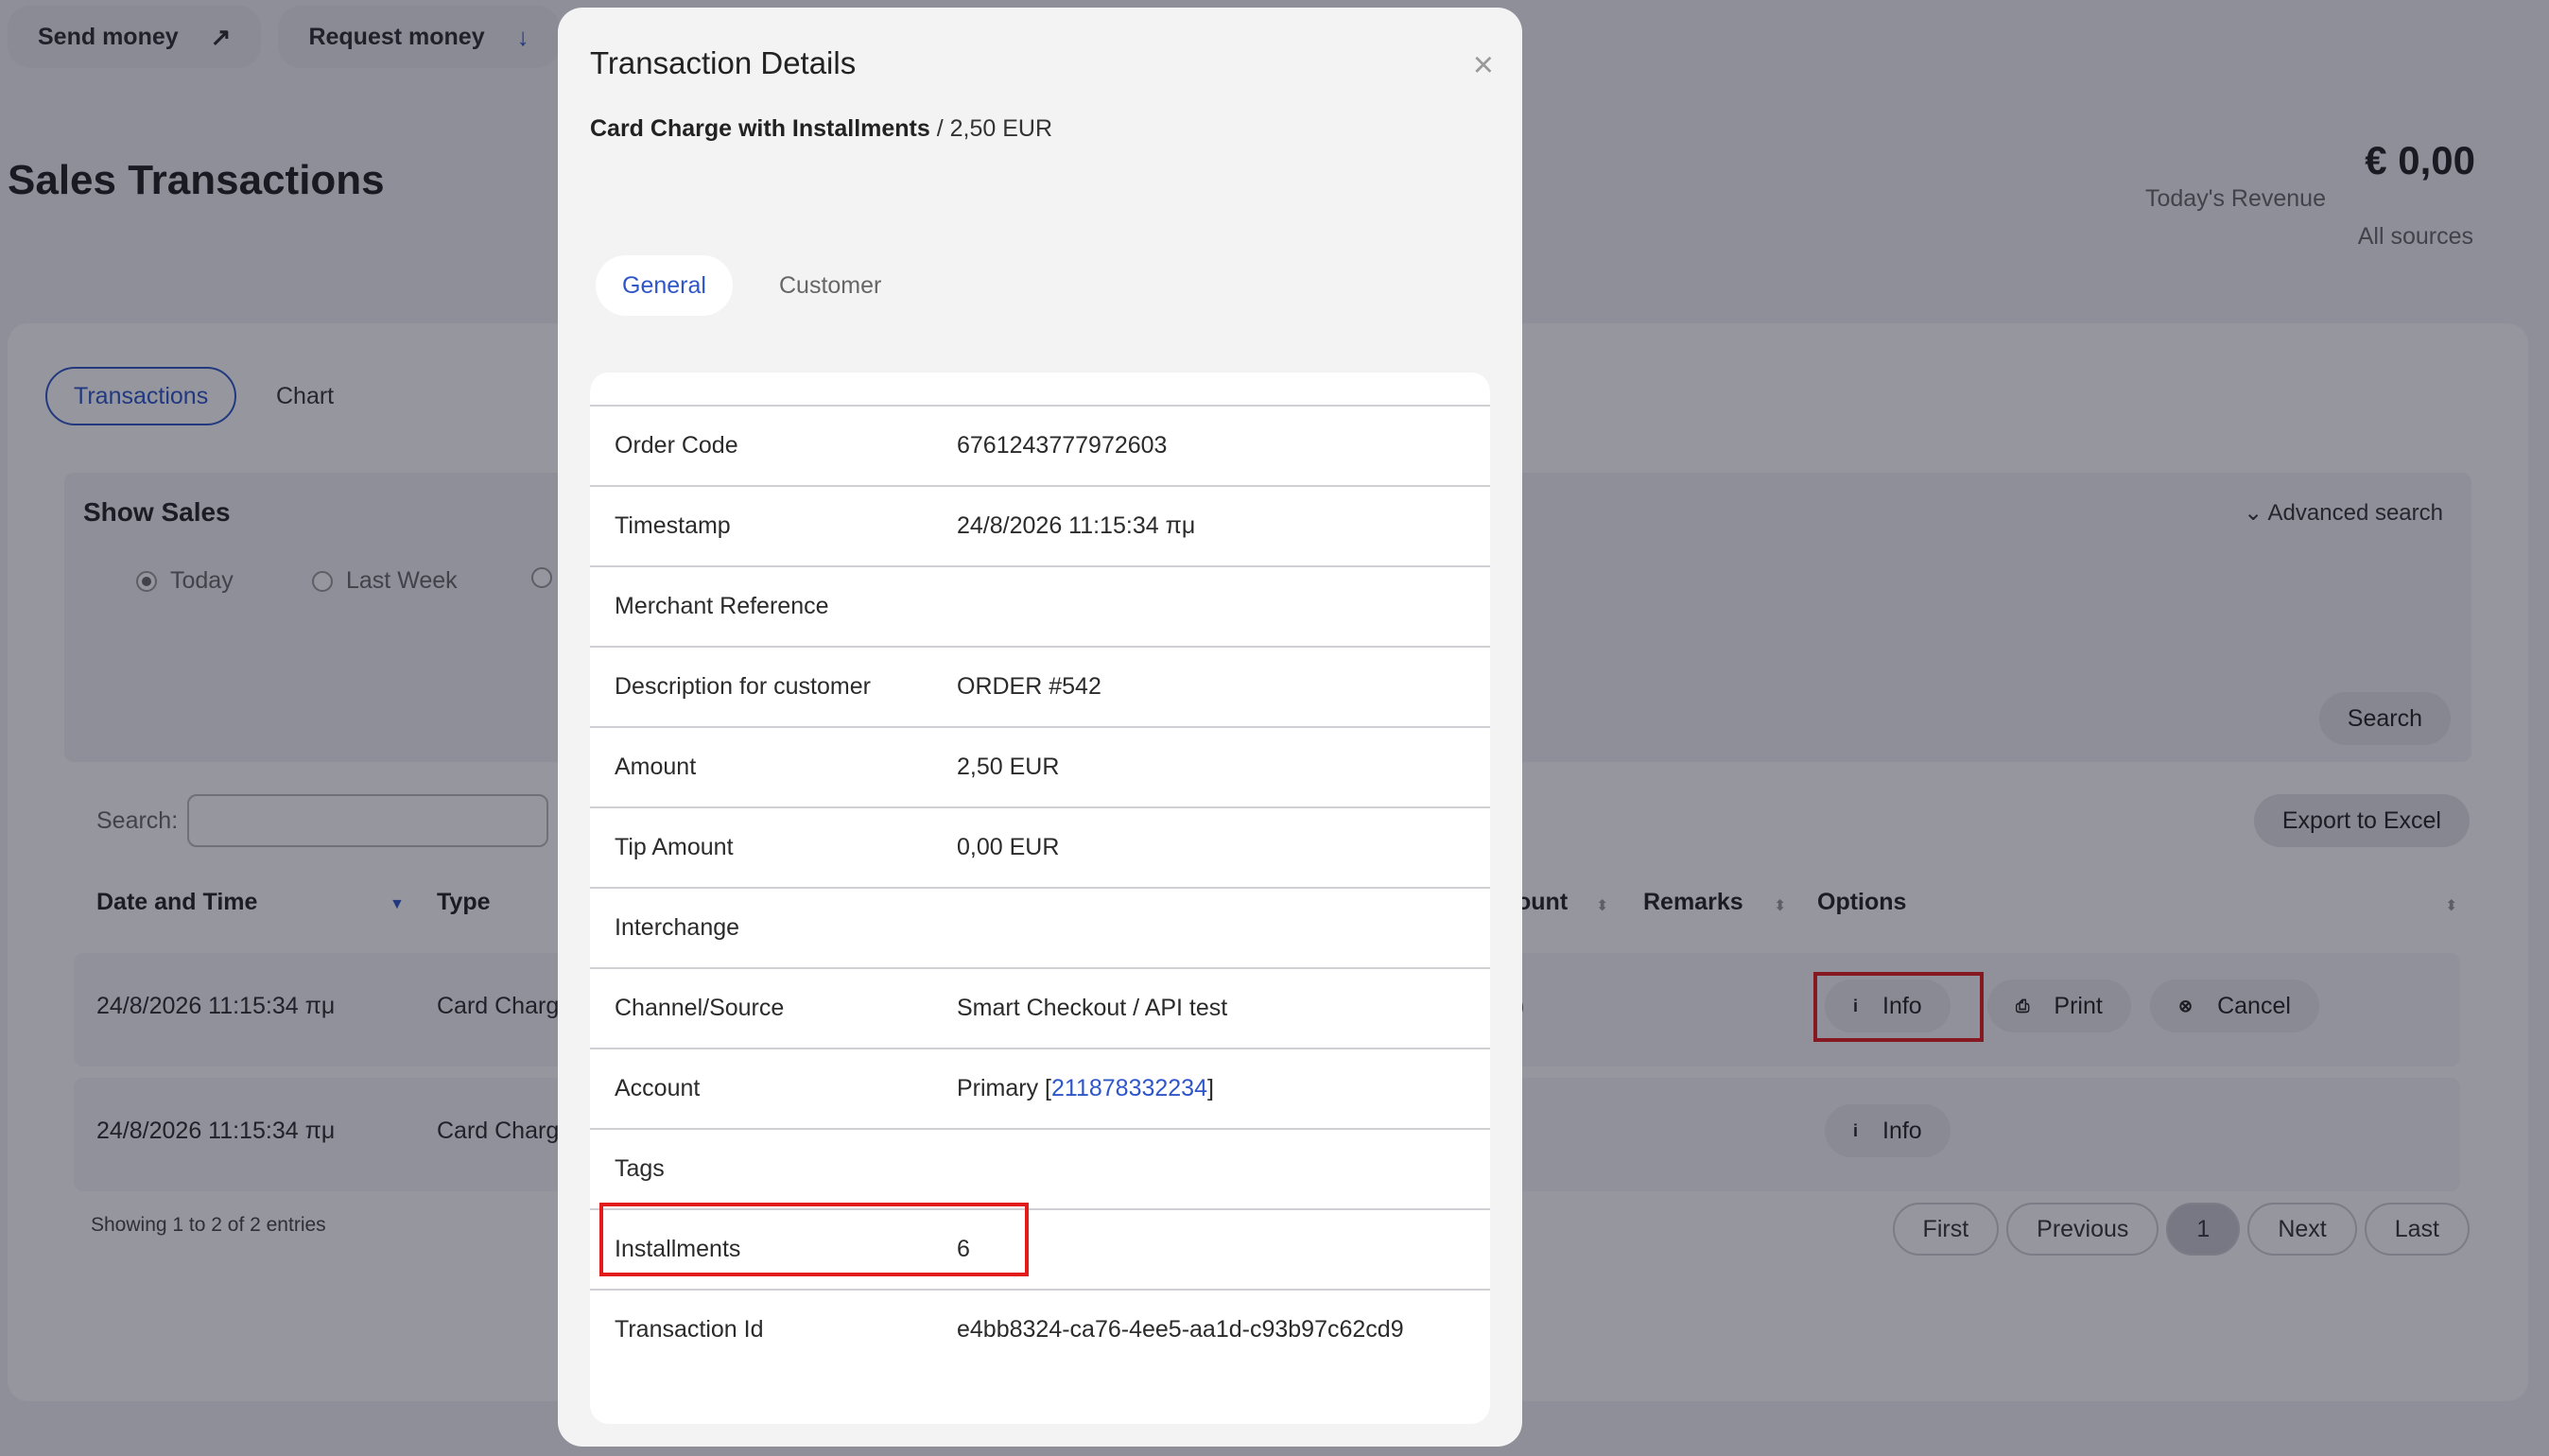 Image resolution: width=2549 pixels, height=1456 pixels. I want to click on account-prefix: Primary [, so click(1004, 1088).